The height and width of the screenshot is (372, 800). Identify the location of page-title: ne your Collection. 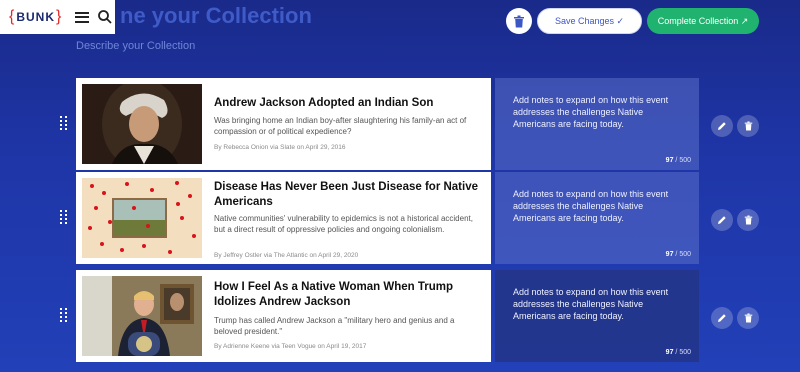
(216, 15).